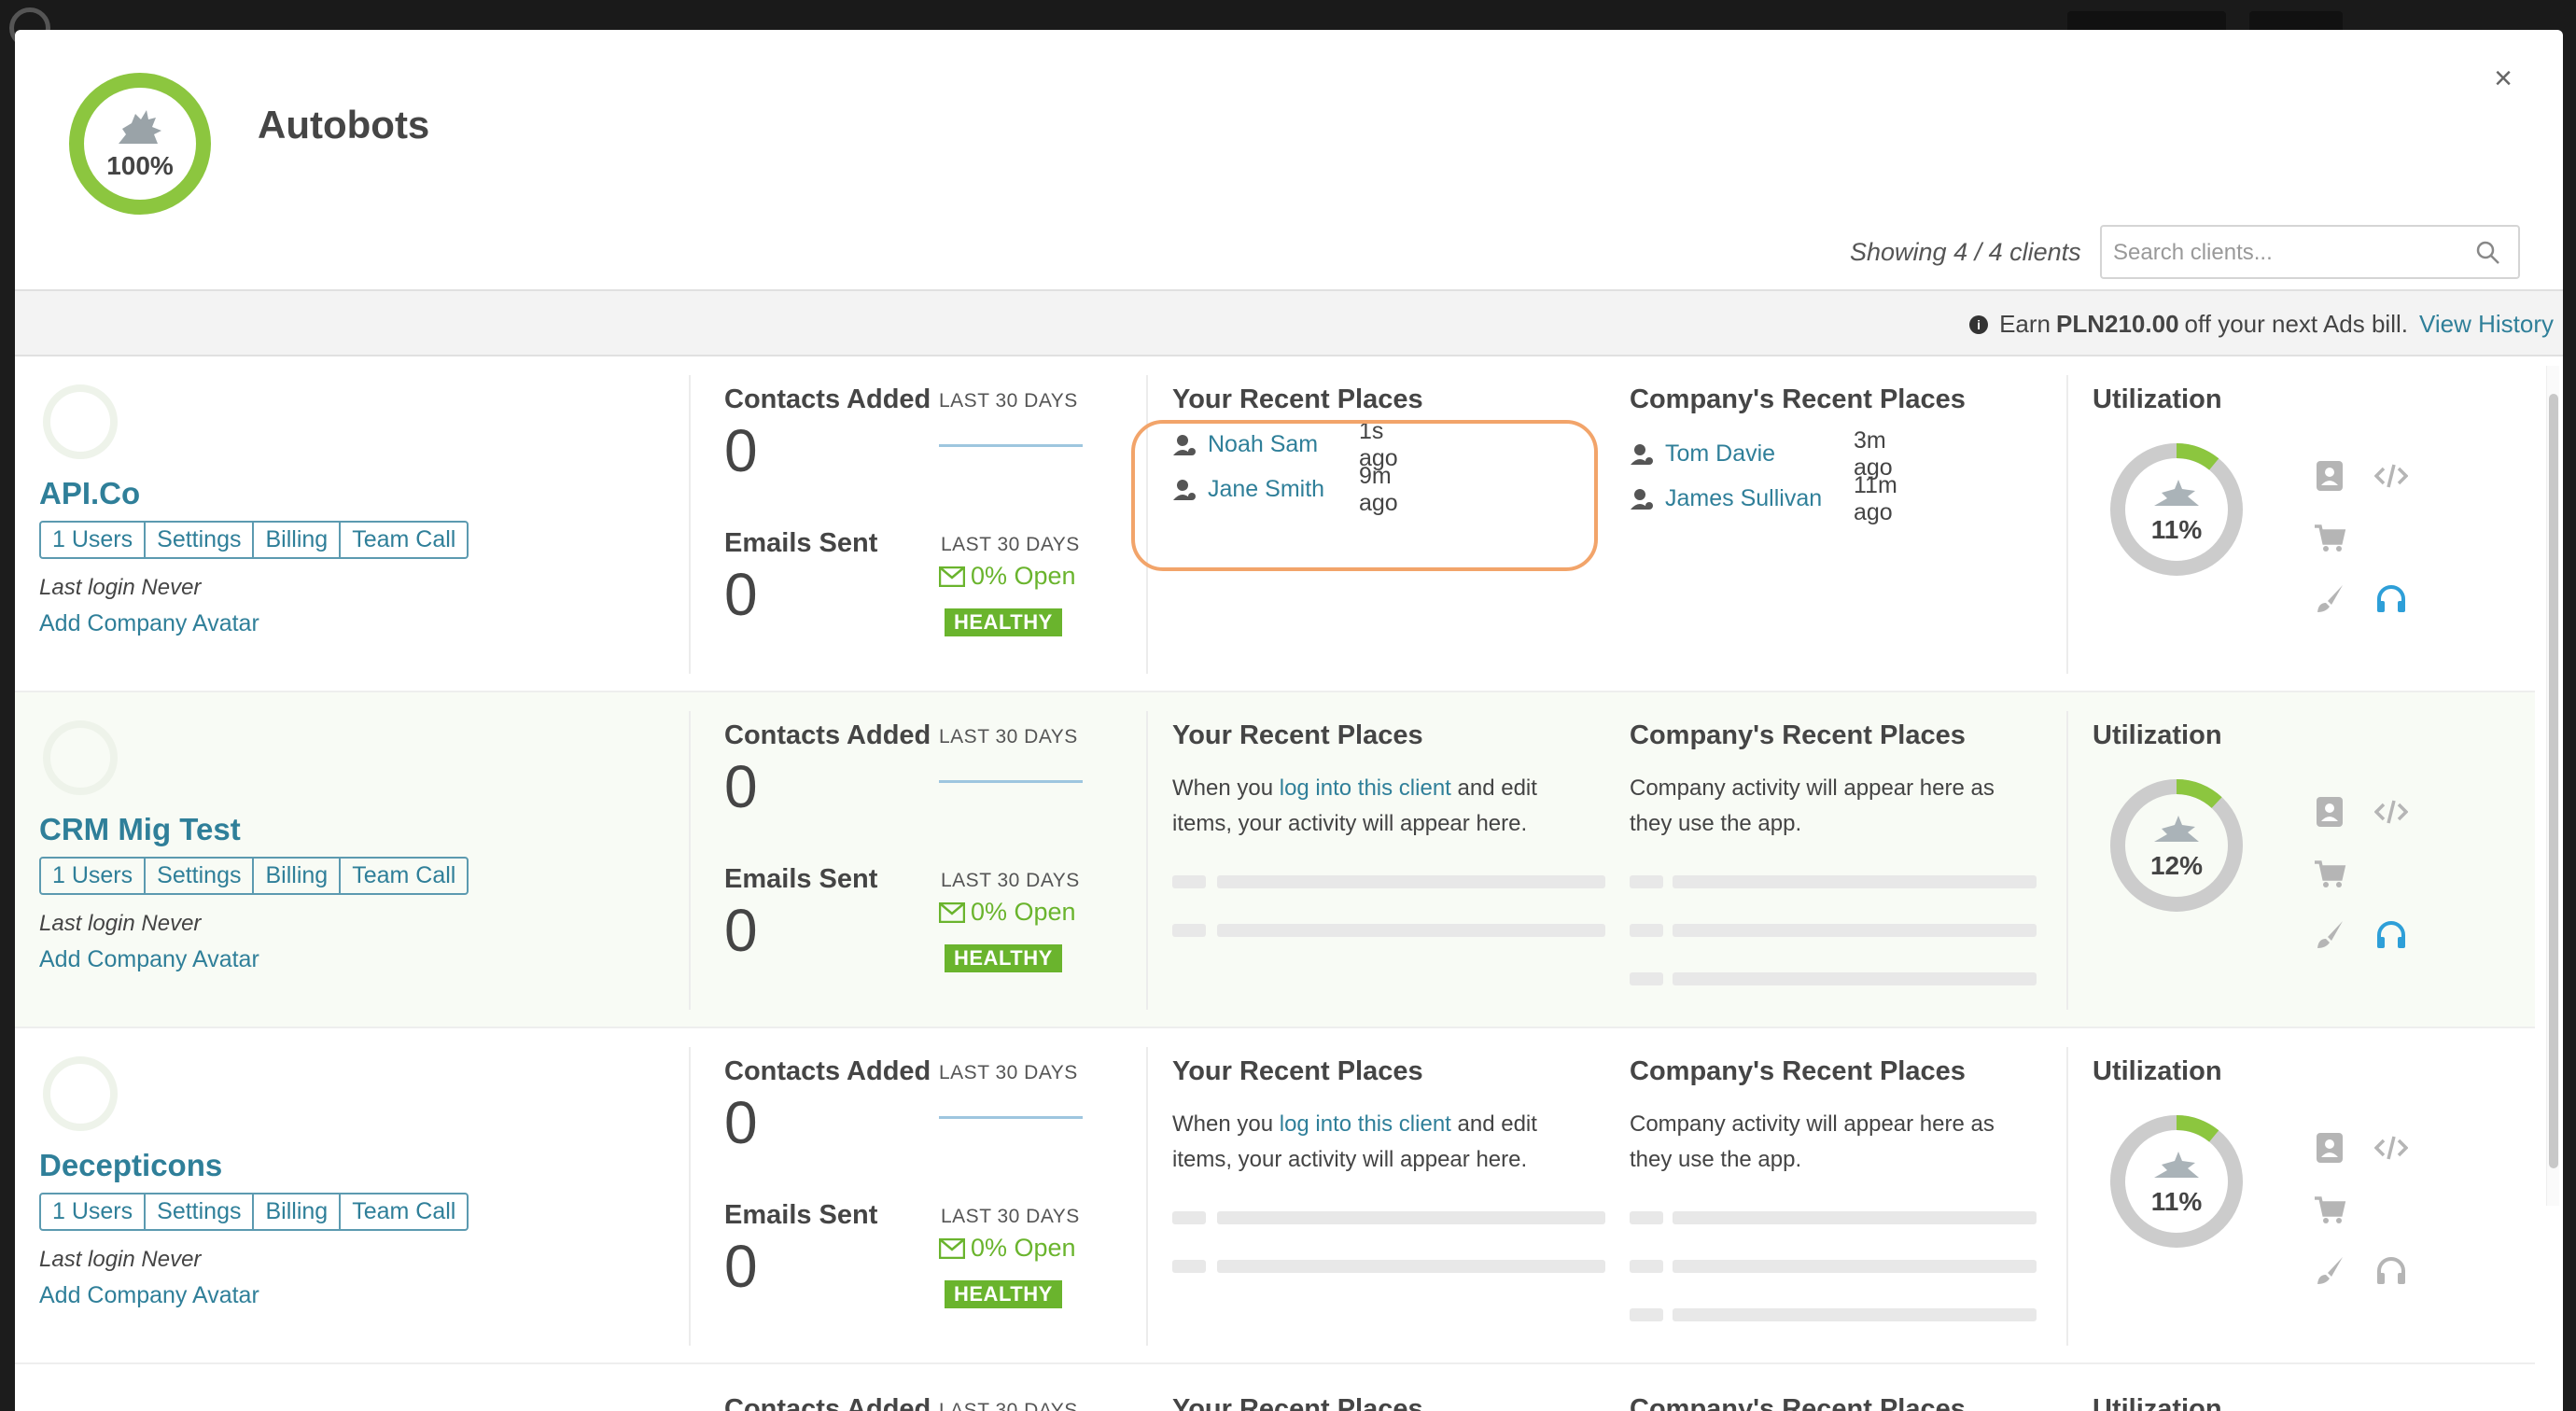 The width and height of the screenshot is (2576, 1411). Describe the element at coordinates (2176, 829) in the screenshot. I see `grasshopper-icon` at that location.